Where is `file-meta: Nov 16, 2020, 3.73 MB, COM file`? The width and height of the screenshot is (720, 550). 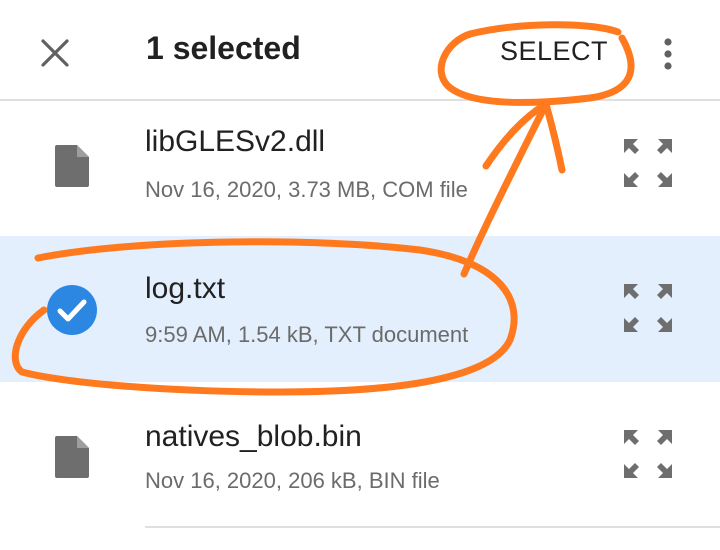 file-meta: Nov 16, 2020, 3.73 MB, COM file is located at coordinates (306, 189).